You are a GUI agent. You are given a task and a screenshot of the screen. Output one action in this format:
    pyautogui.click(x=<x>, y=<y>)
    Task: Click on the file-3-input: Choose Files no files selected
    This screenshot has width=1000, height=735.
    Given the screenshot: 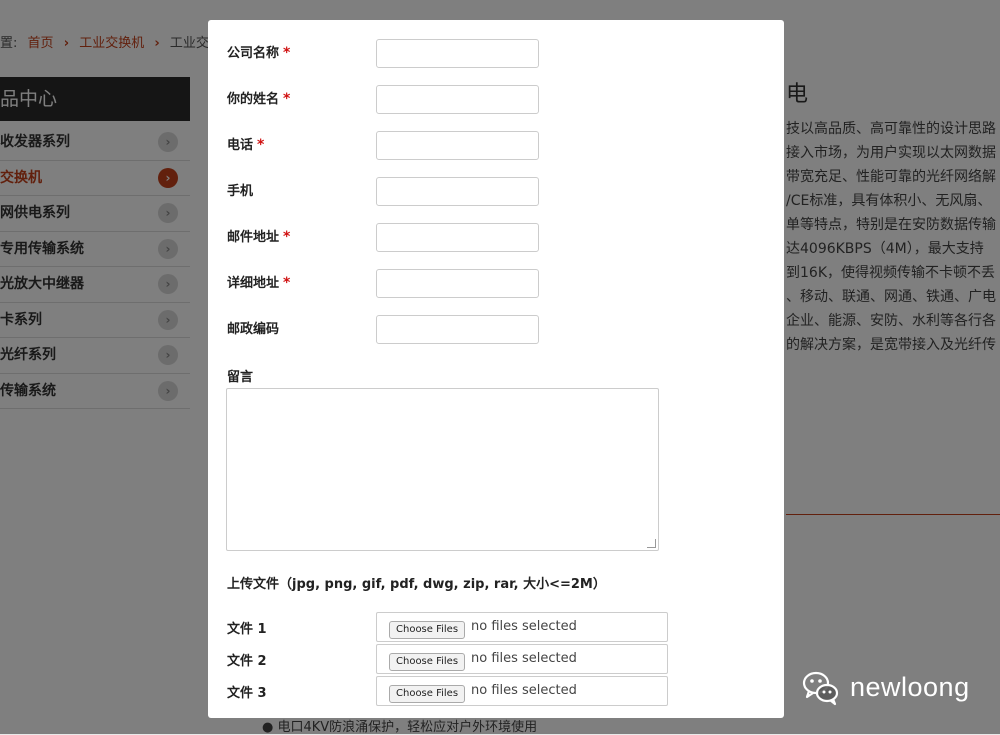 What is the action you would take?
    pyautogui.click(x=522, y=691)
    